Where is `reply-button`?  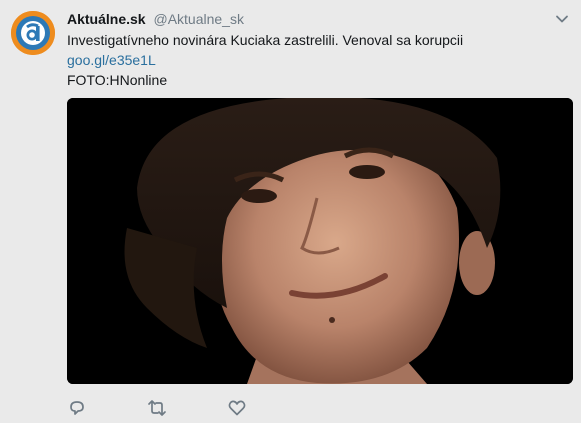
reply-button is located at coordinates (77, 408).